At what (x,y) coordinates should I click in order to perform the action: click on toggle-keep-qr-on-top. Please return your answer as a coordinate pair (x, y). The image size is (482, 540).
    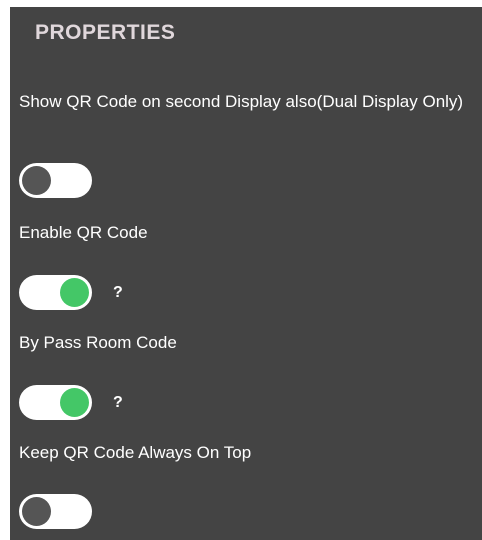
    Looking at the image, I should click on (55, 511).